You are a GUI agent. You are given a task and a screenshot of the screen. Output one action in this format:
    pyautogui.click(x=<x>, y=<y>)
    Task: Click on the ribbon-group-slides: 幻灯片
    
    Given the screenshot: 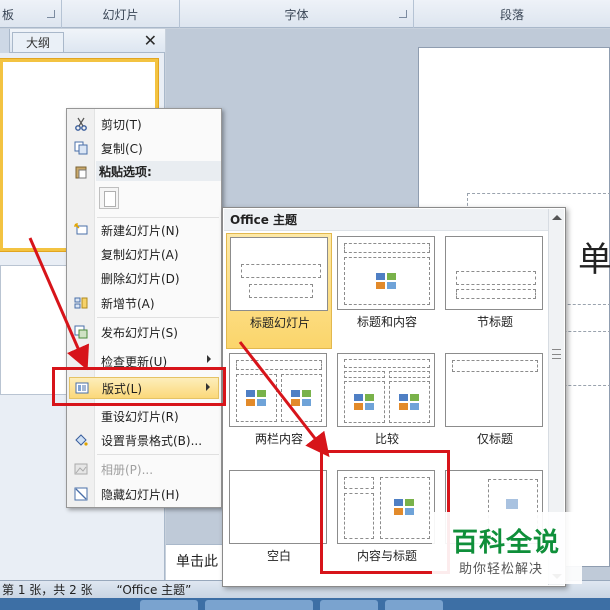 What is the action you would take?
    pyautogui.click(x=121, y=14)
    